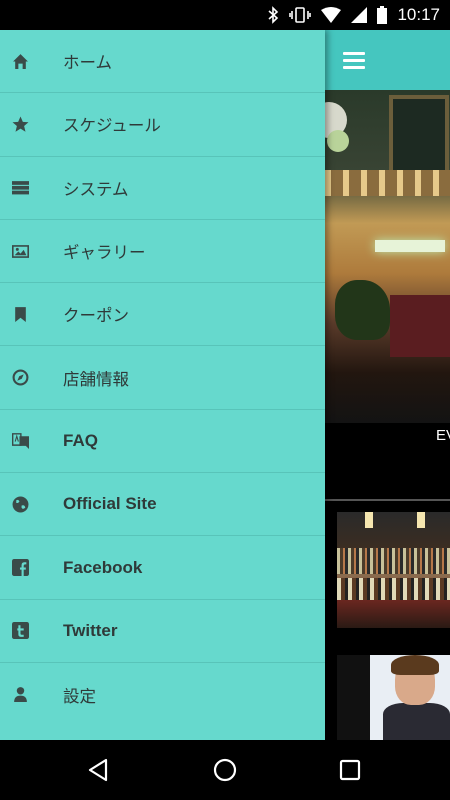 The height and width of the screenshot is (800, 450). What do you see at coordinates (331, 15) in the screenshot?
I see `wifi-icon` at bounding box center [331, 15].